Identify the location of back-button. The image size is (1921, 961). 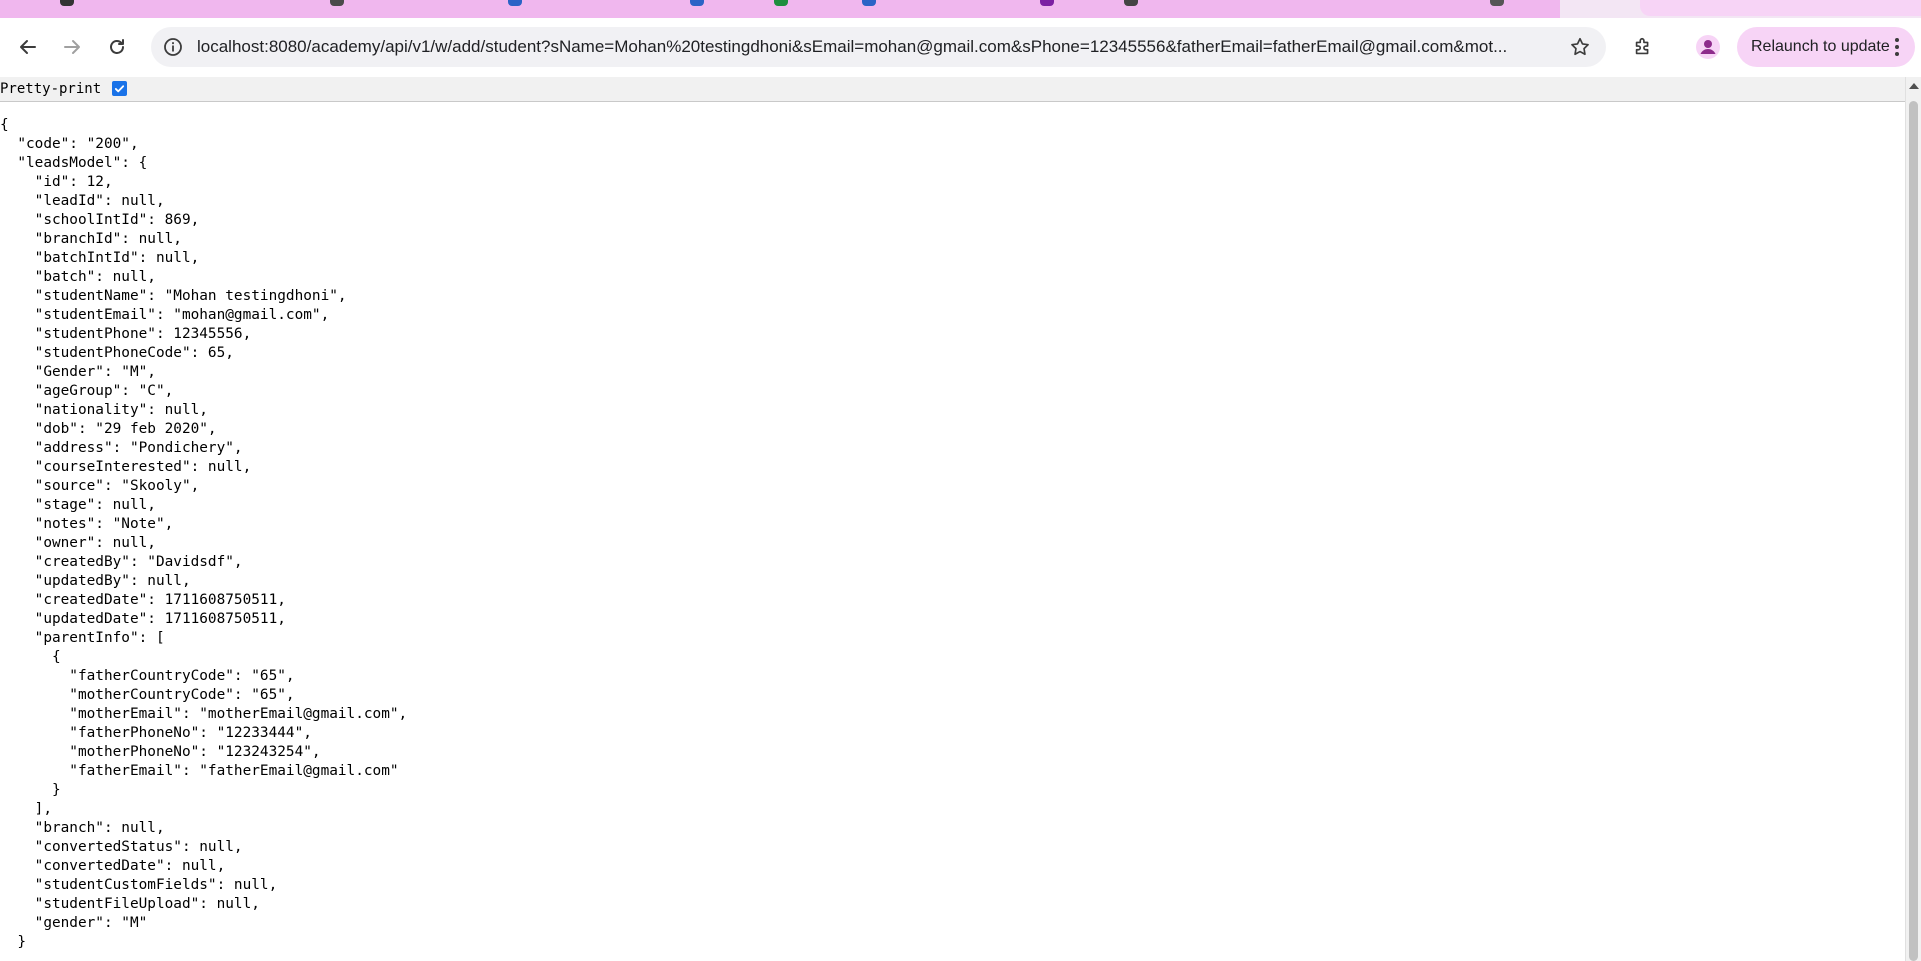
(28, 47).